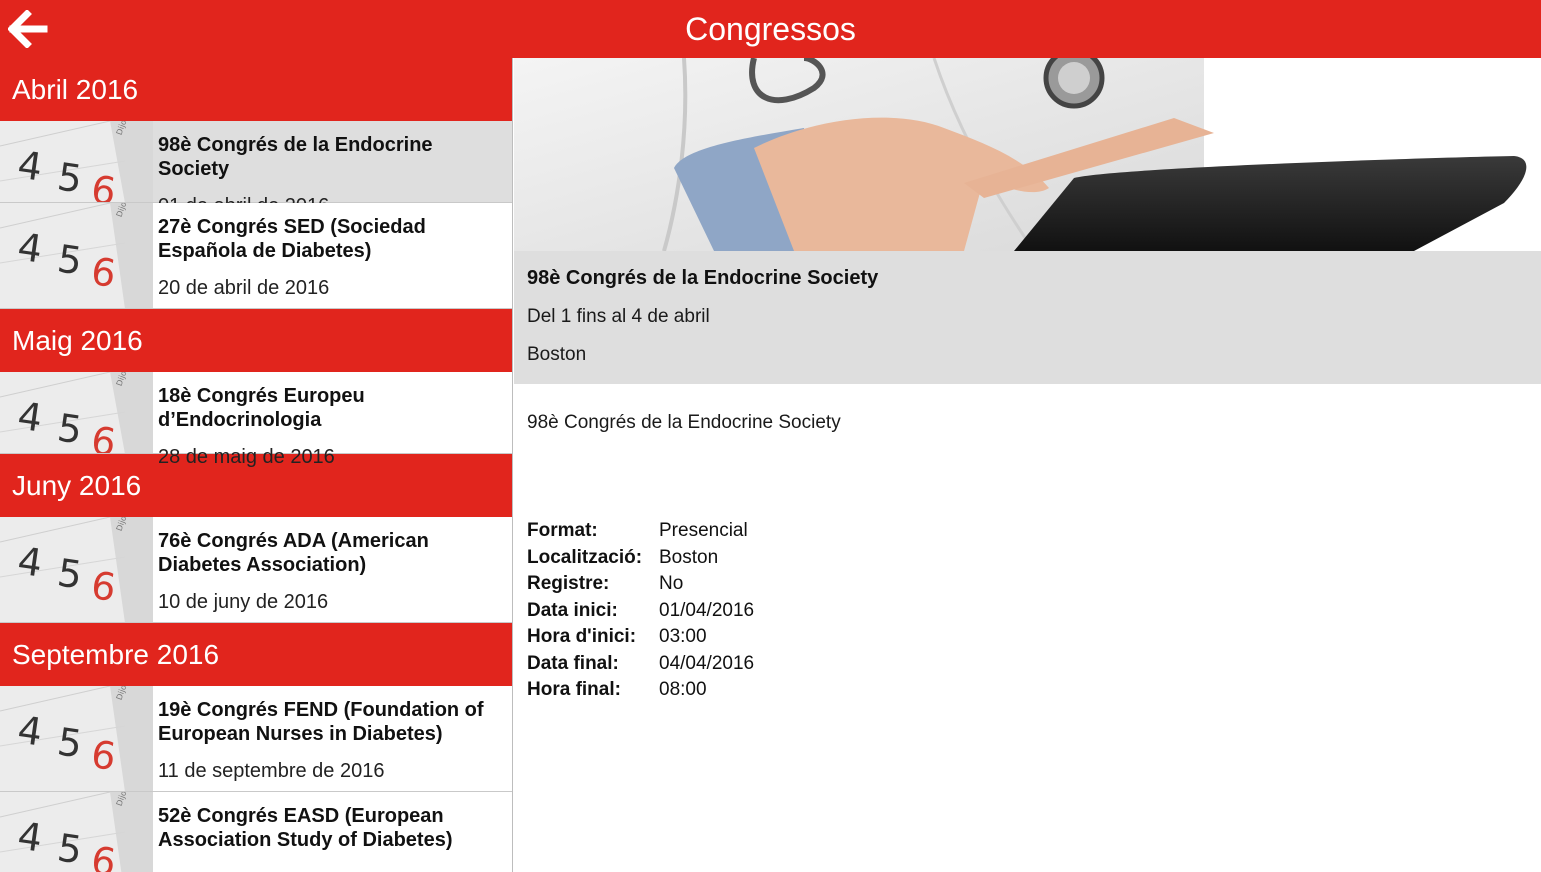 This screenshot has height=872, width=1541. I want to click on month-header: Abril 2016, so click(256, 89).